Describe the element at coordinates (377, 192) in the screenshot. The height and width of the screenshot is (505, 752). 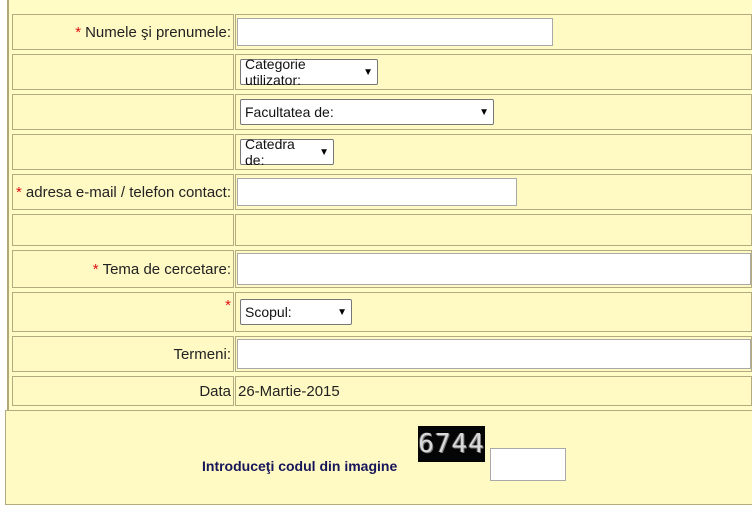
I see `email-input` at that location.